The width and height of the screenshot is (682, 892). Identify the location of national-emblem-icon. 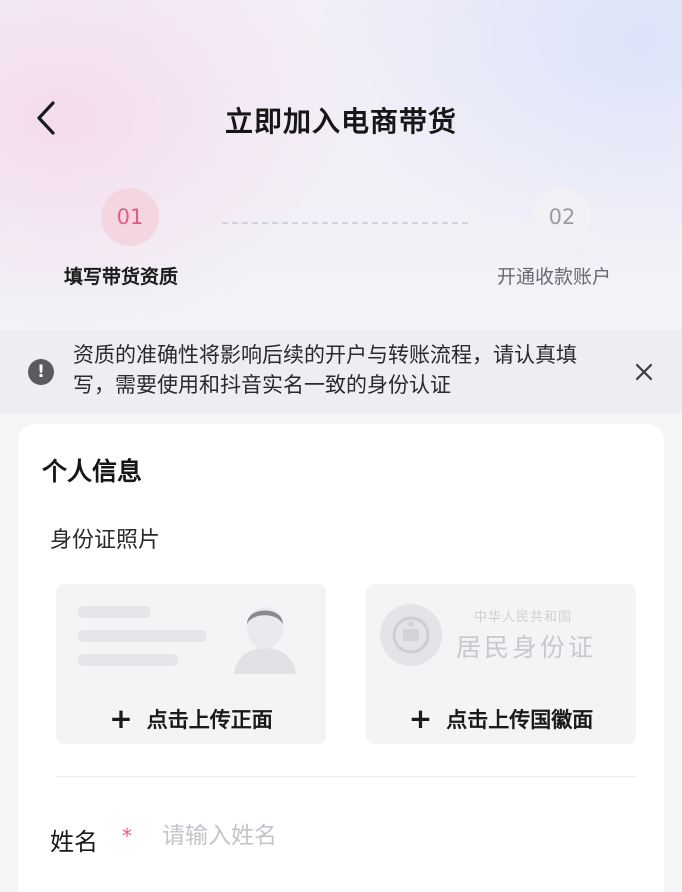
(411, 635).